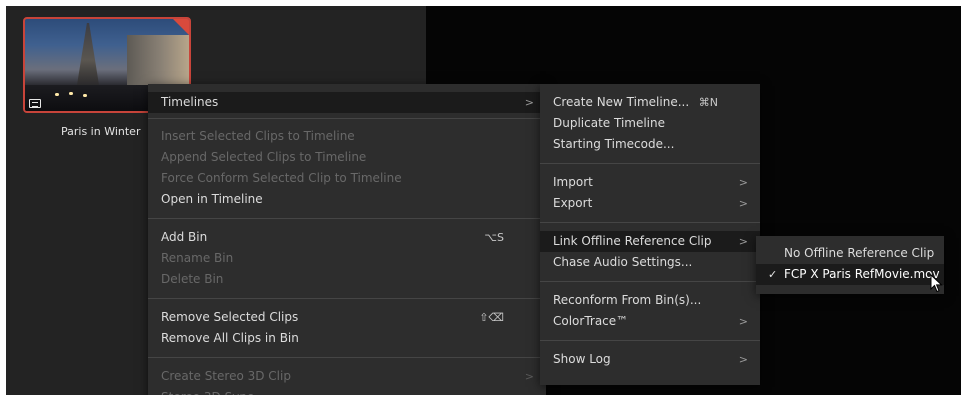 The image size is (968, 401). What do you see at coordinates (650, 102) in the screenshot?
I see `menu-item-create-new-timeline: Create New Timeline... ⌘N` at bounding box center [650, 102].